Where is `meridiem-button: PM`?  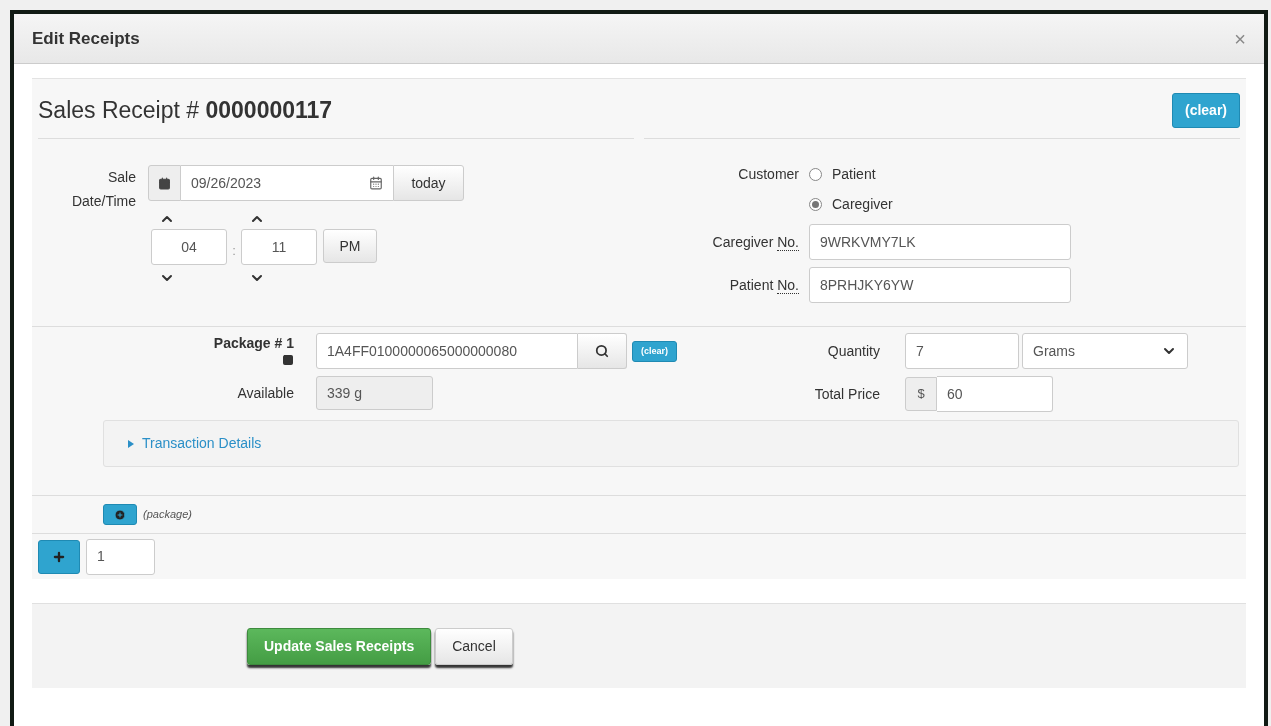
meridiem-button: PM is located at coordinates (350, 246).